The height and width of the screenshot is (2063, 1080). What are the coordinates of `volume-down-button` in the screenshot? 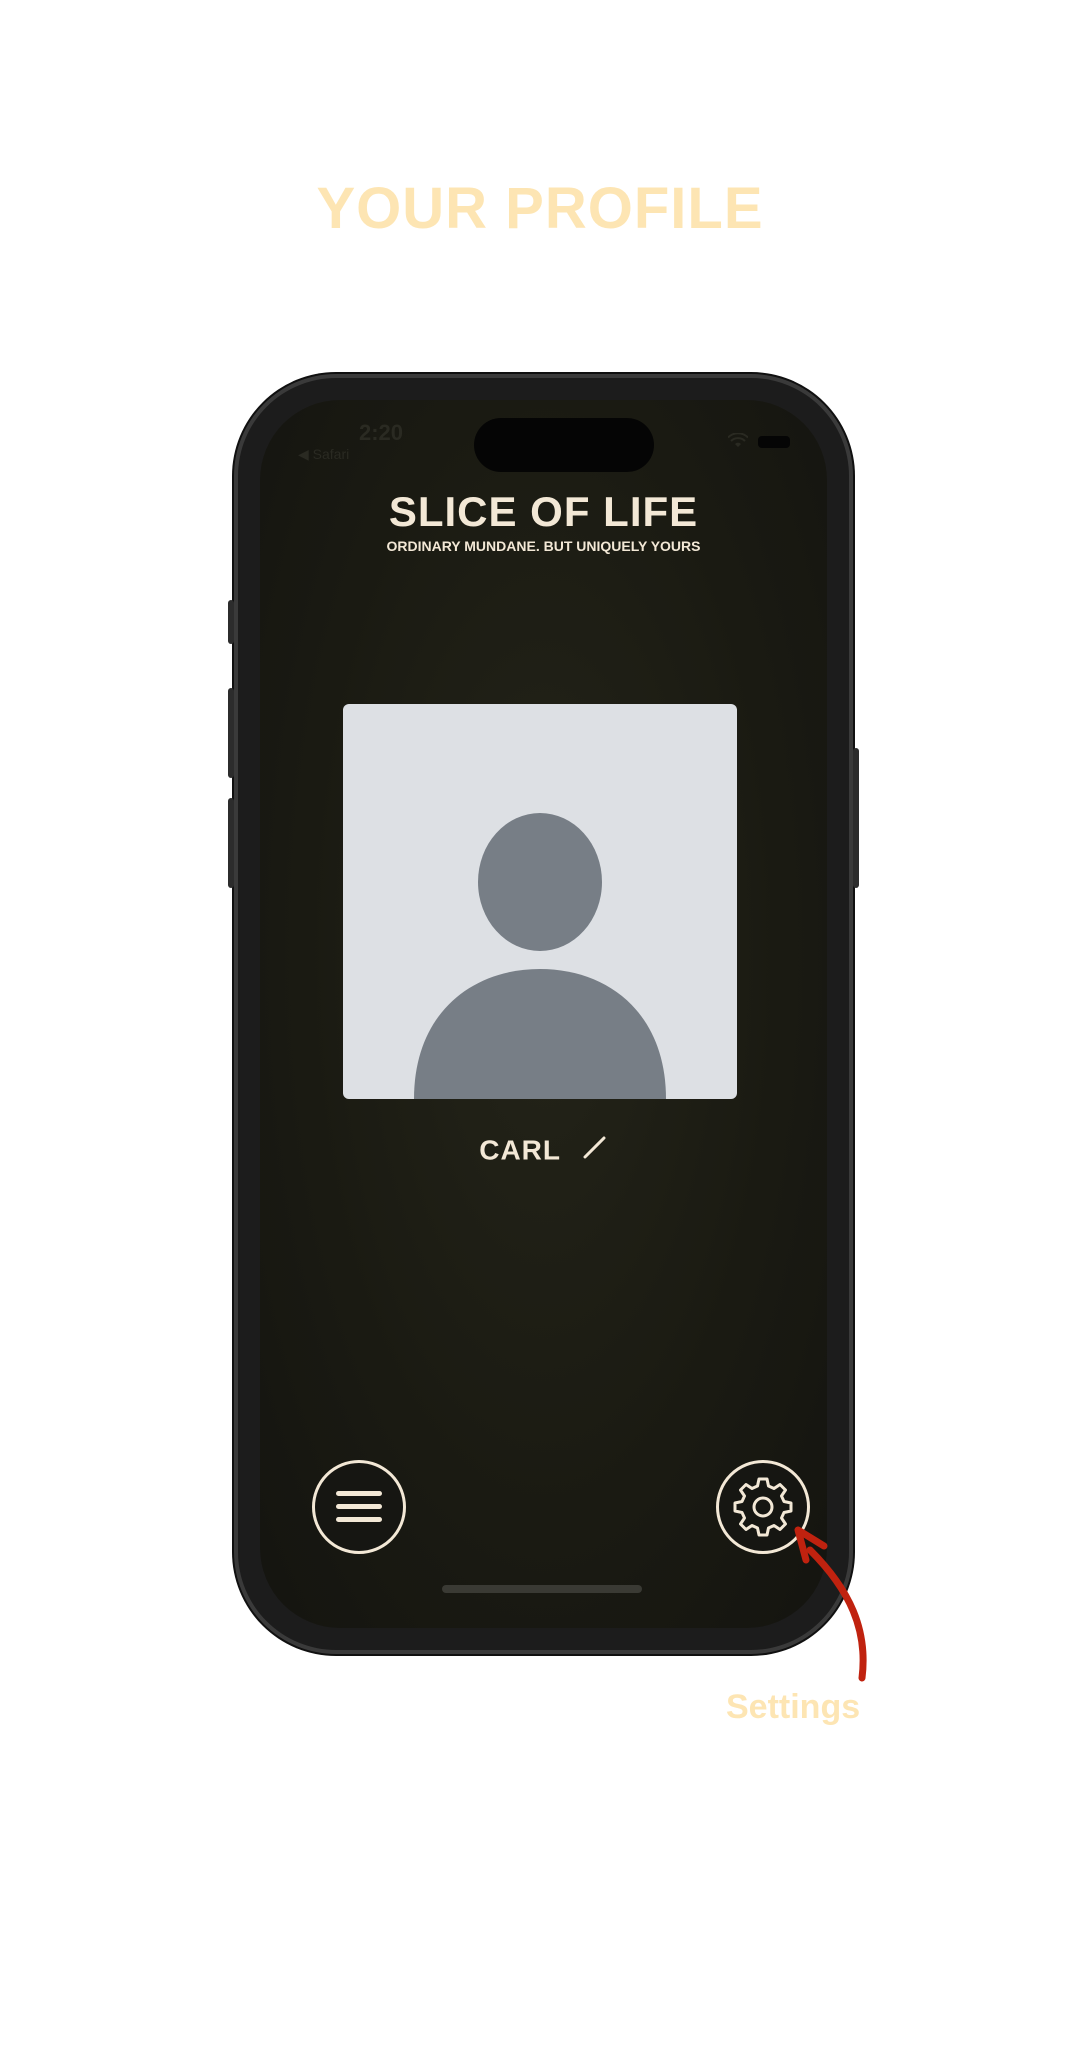 It's located at (231, 843).